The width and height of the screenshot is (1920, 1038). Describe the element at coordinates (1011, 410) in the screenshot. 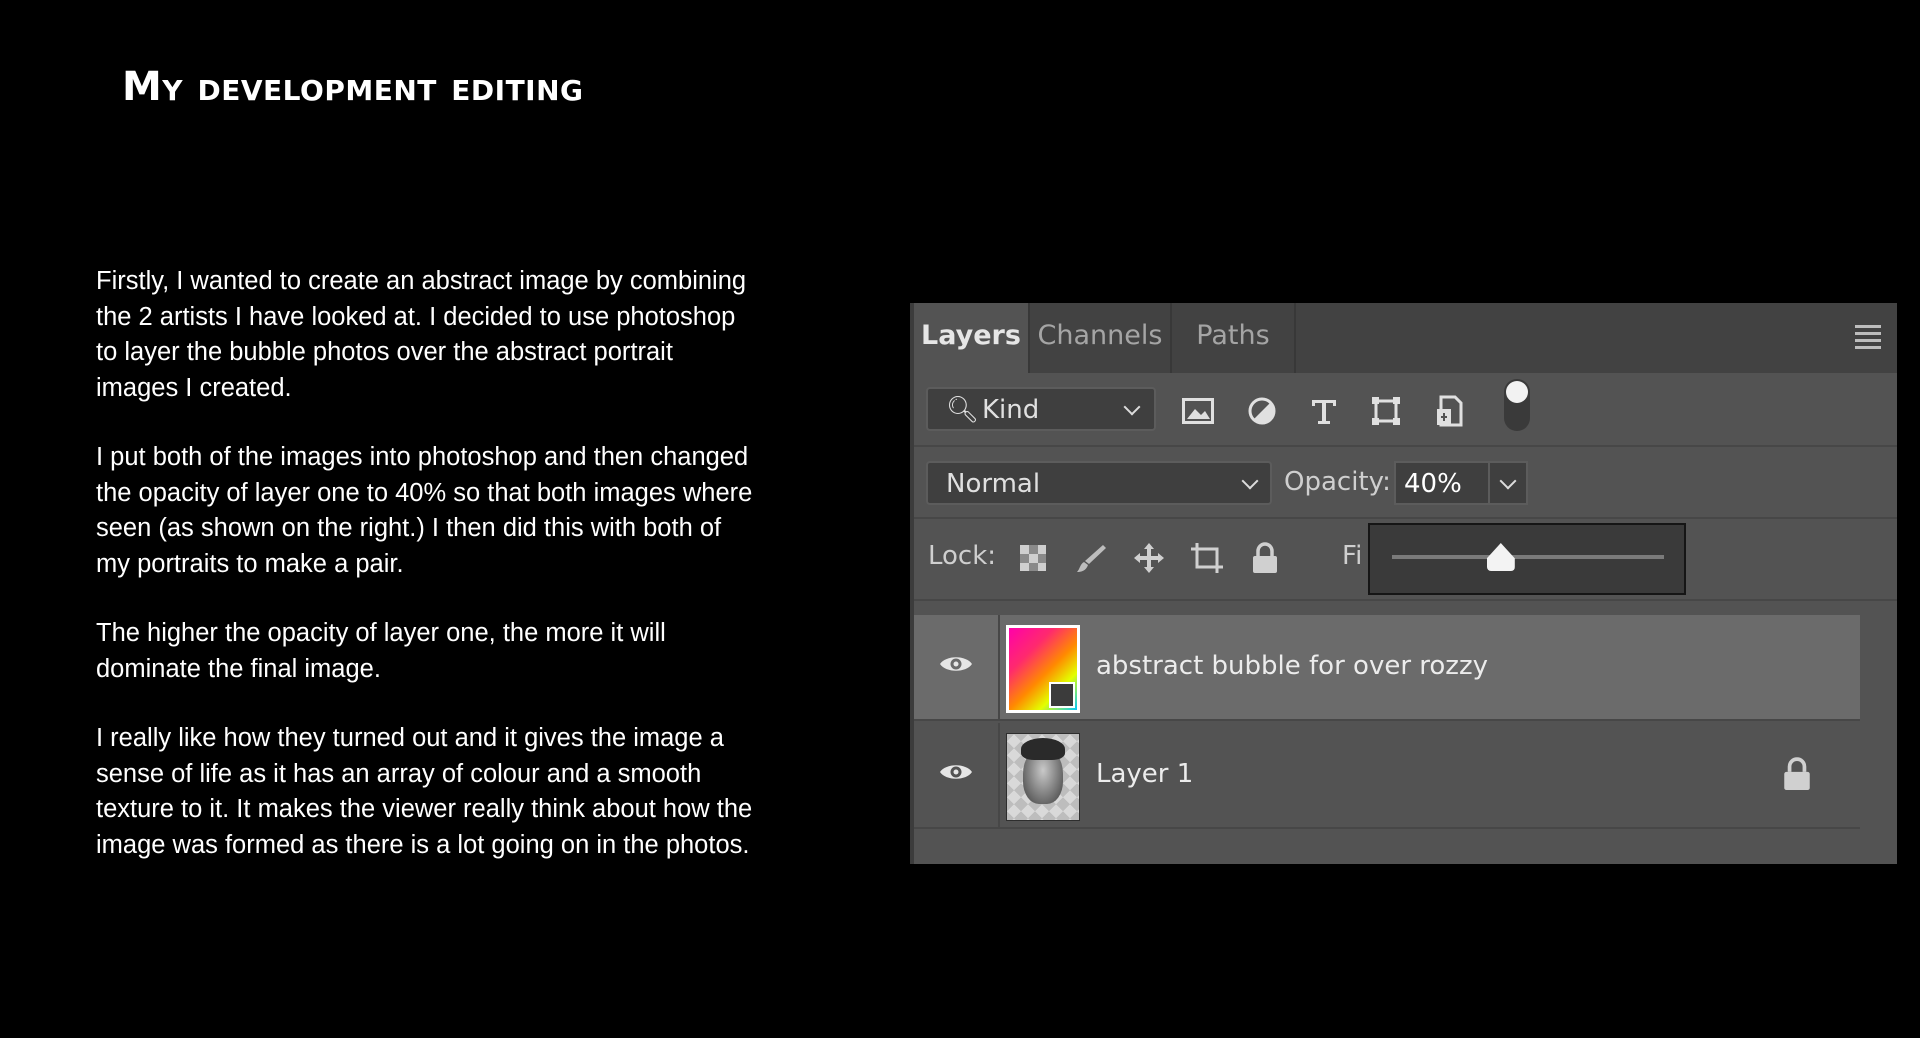

I see `kind-filter-label: Kind` at that location.